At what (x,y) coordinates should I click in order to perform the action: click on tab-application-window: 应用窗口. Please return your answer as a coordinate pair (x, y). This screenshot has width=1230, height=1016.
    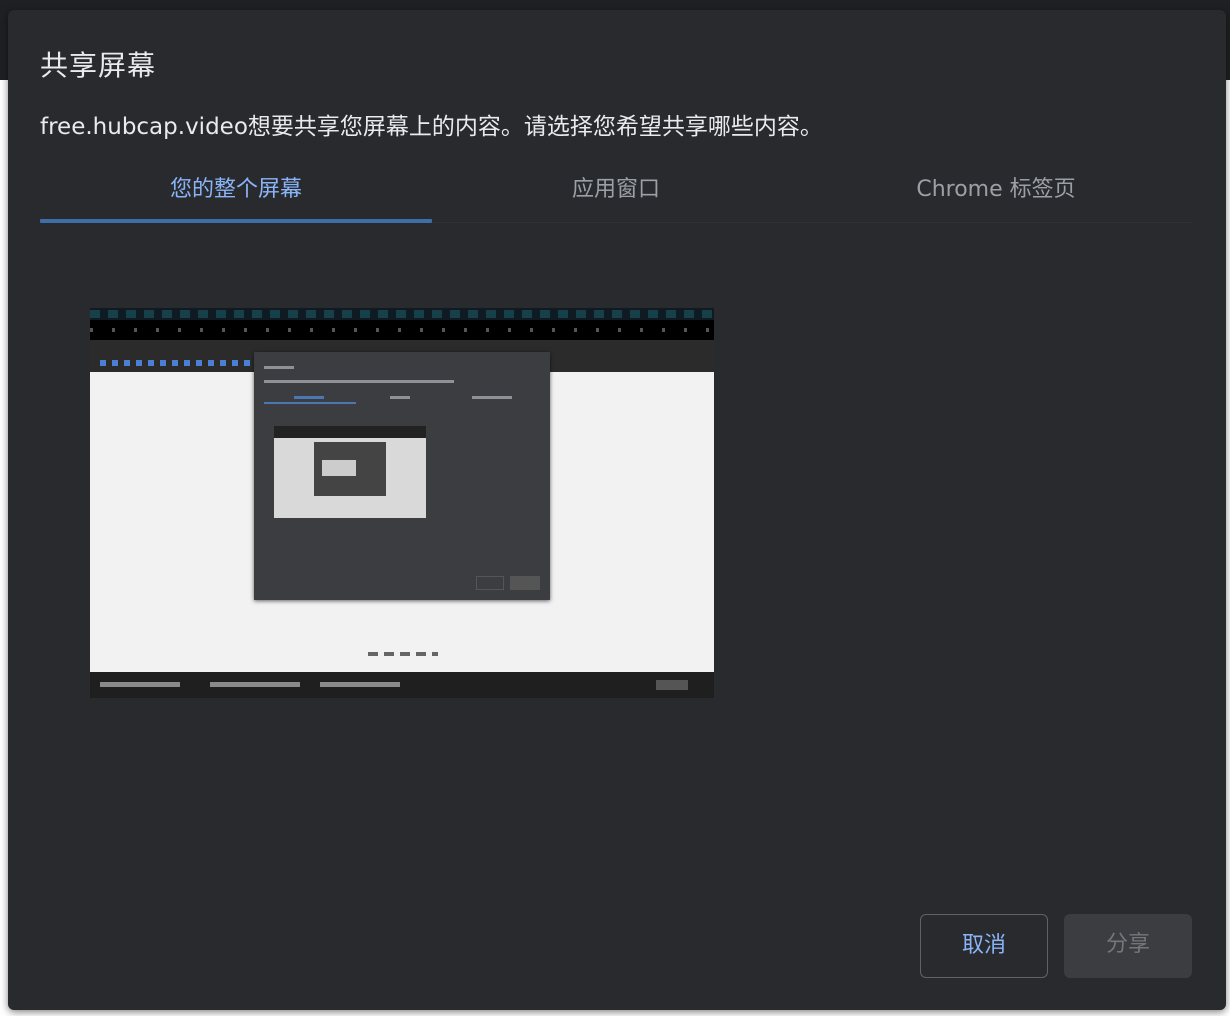
    Looking at the image, I should click on (616, 196).